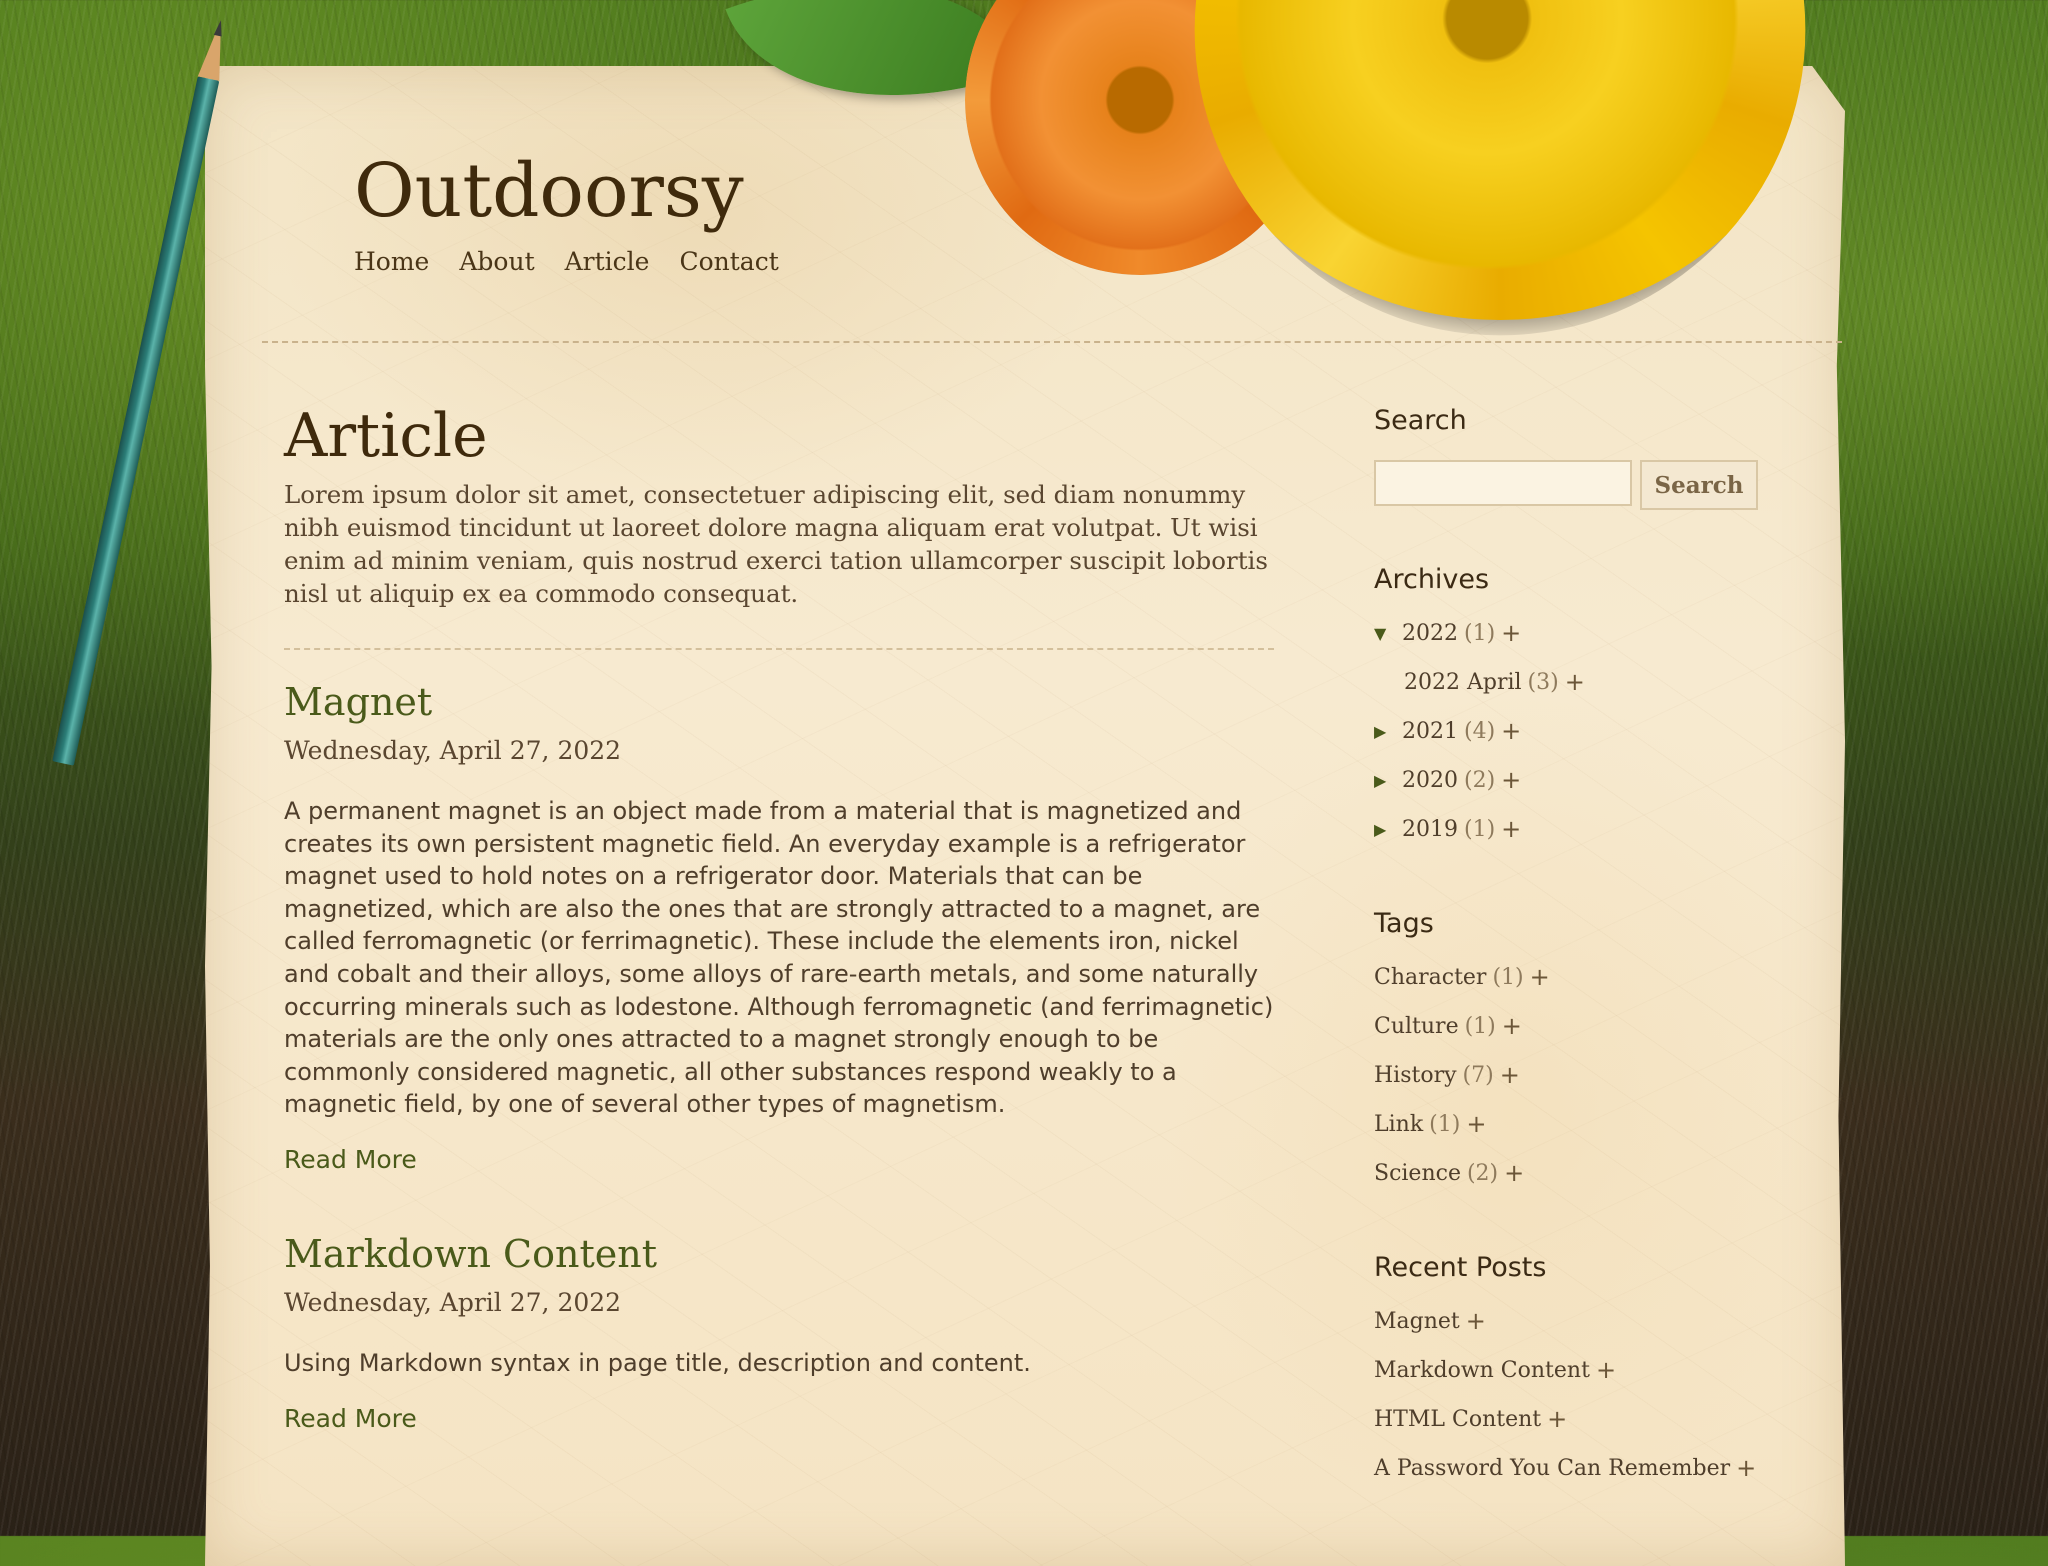  I want to click on tag-label: Science, so click(1417, 1173).